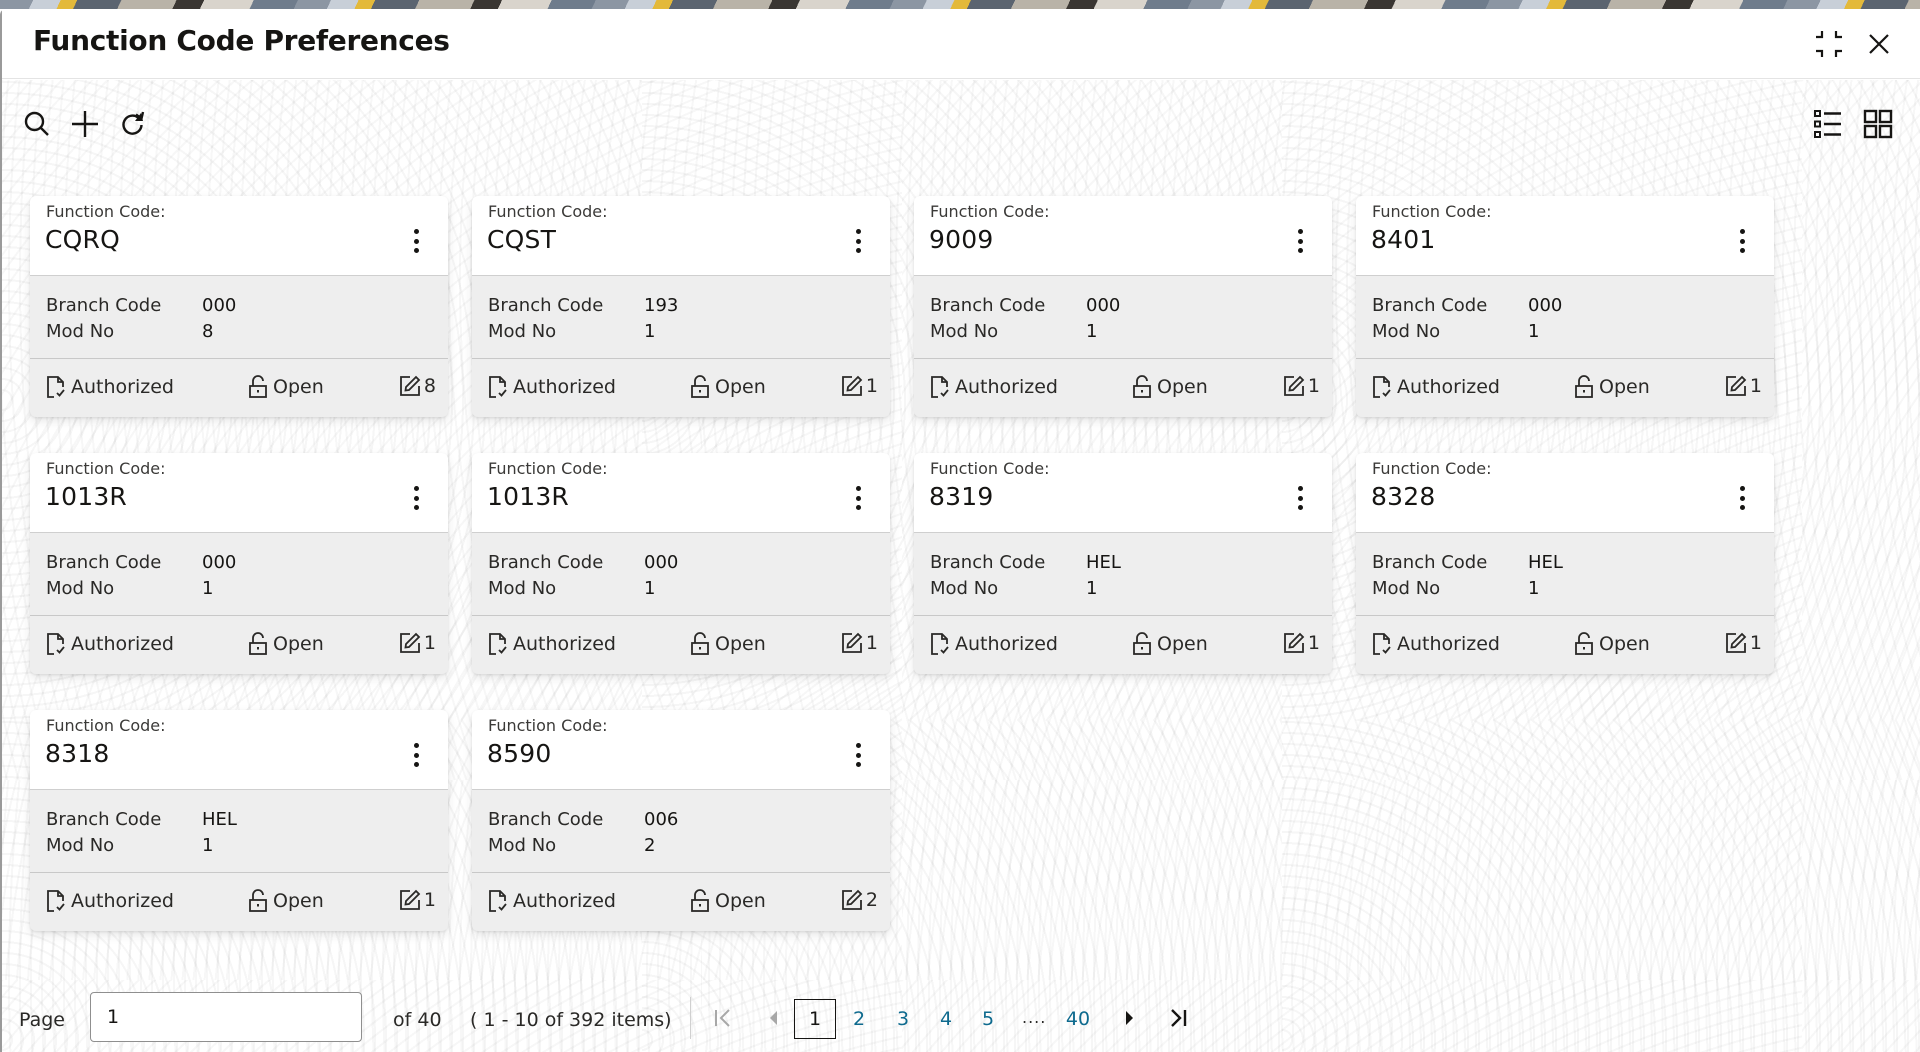 The width and height of the screenshot is (1920, 1052). I want to click on add-button, so click(85, 124).